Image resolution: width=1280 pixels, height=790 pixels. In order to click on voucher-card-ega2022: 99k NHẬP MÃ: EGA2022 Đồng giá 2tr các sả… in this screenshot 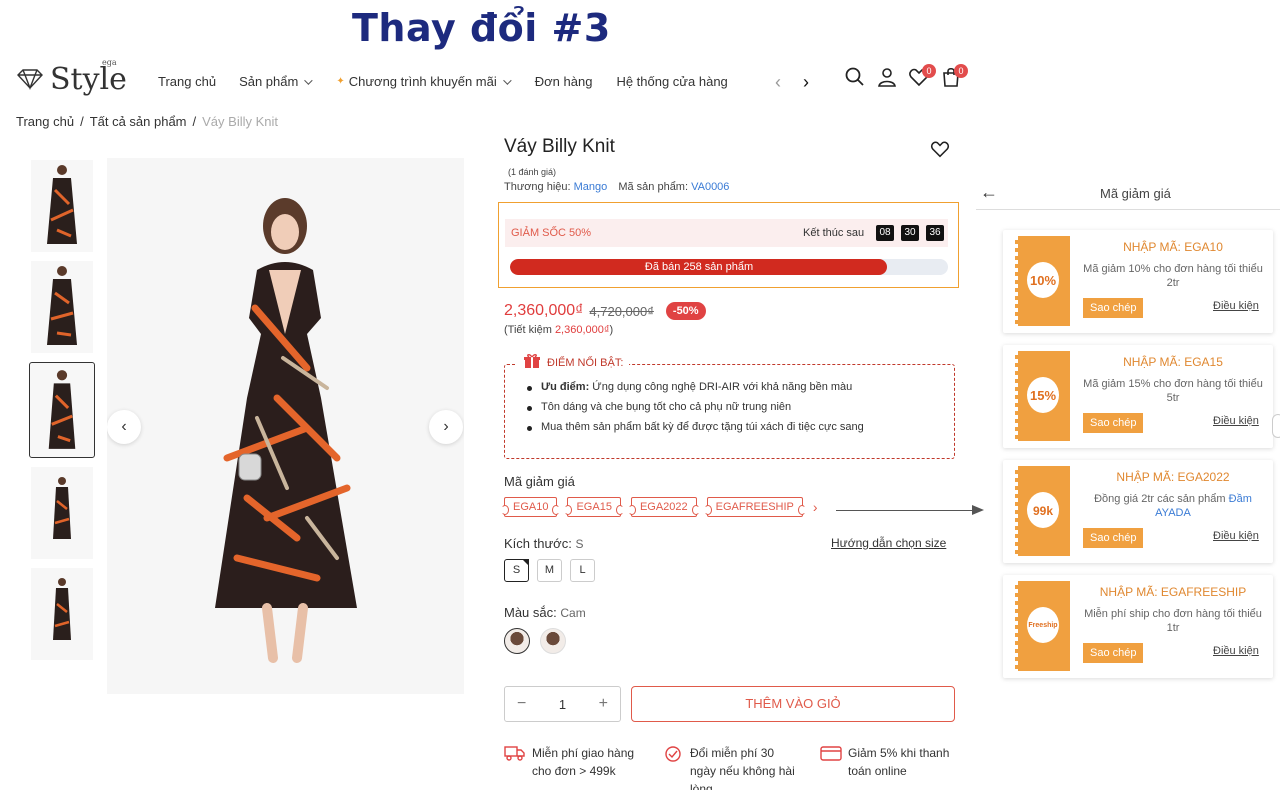, I will do `click(1138, 511)`.